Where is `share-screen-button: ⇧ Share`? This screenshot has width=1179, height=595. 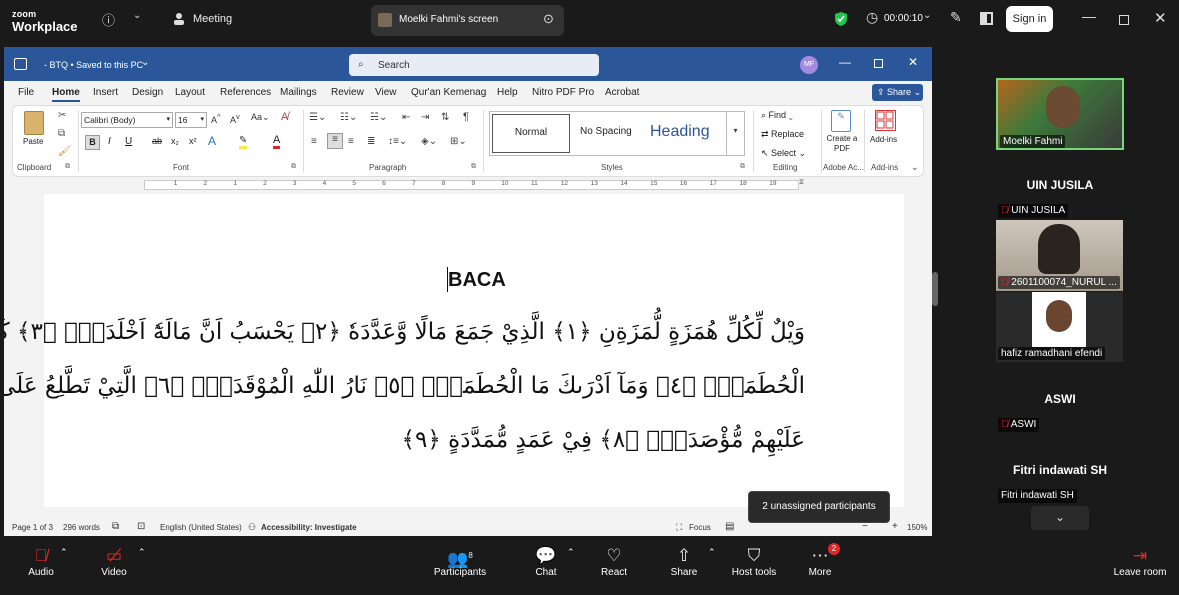 share-screen-button: ⇧ Share is located at coordinates (684, 561).